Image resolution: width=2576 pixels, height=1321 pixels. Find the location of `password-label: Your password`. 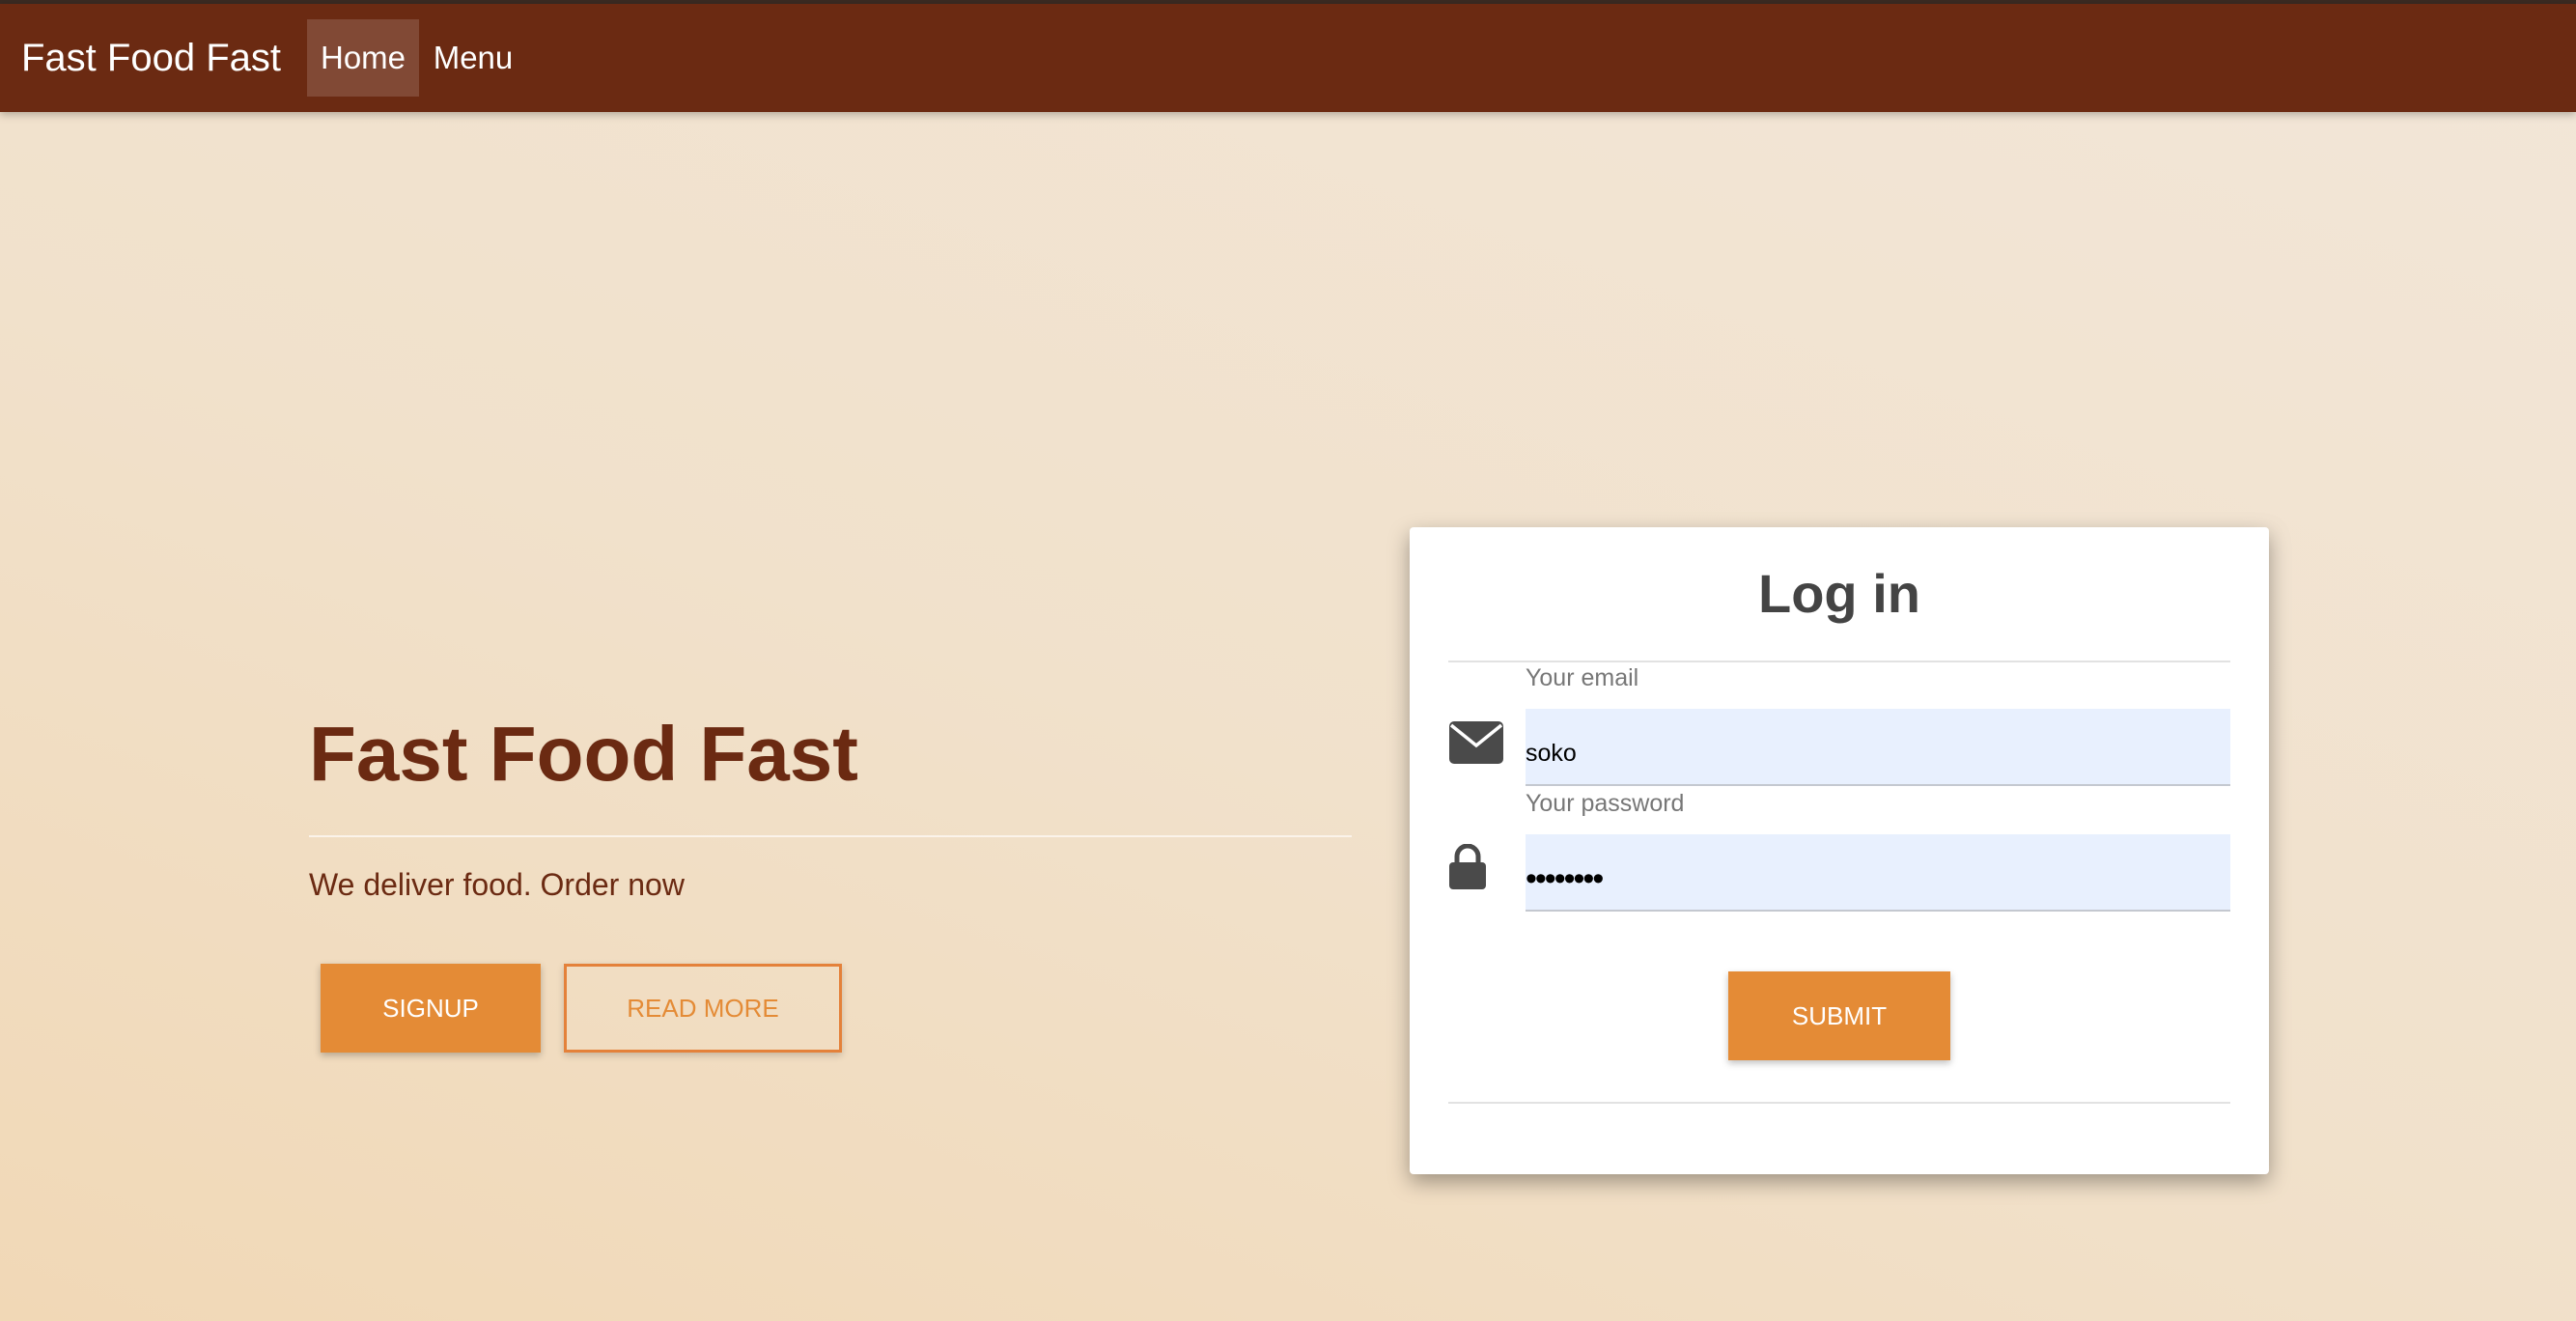

password-label: Your password is located at coordinates (1606, 803).